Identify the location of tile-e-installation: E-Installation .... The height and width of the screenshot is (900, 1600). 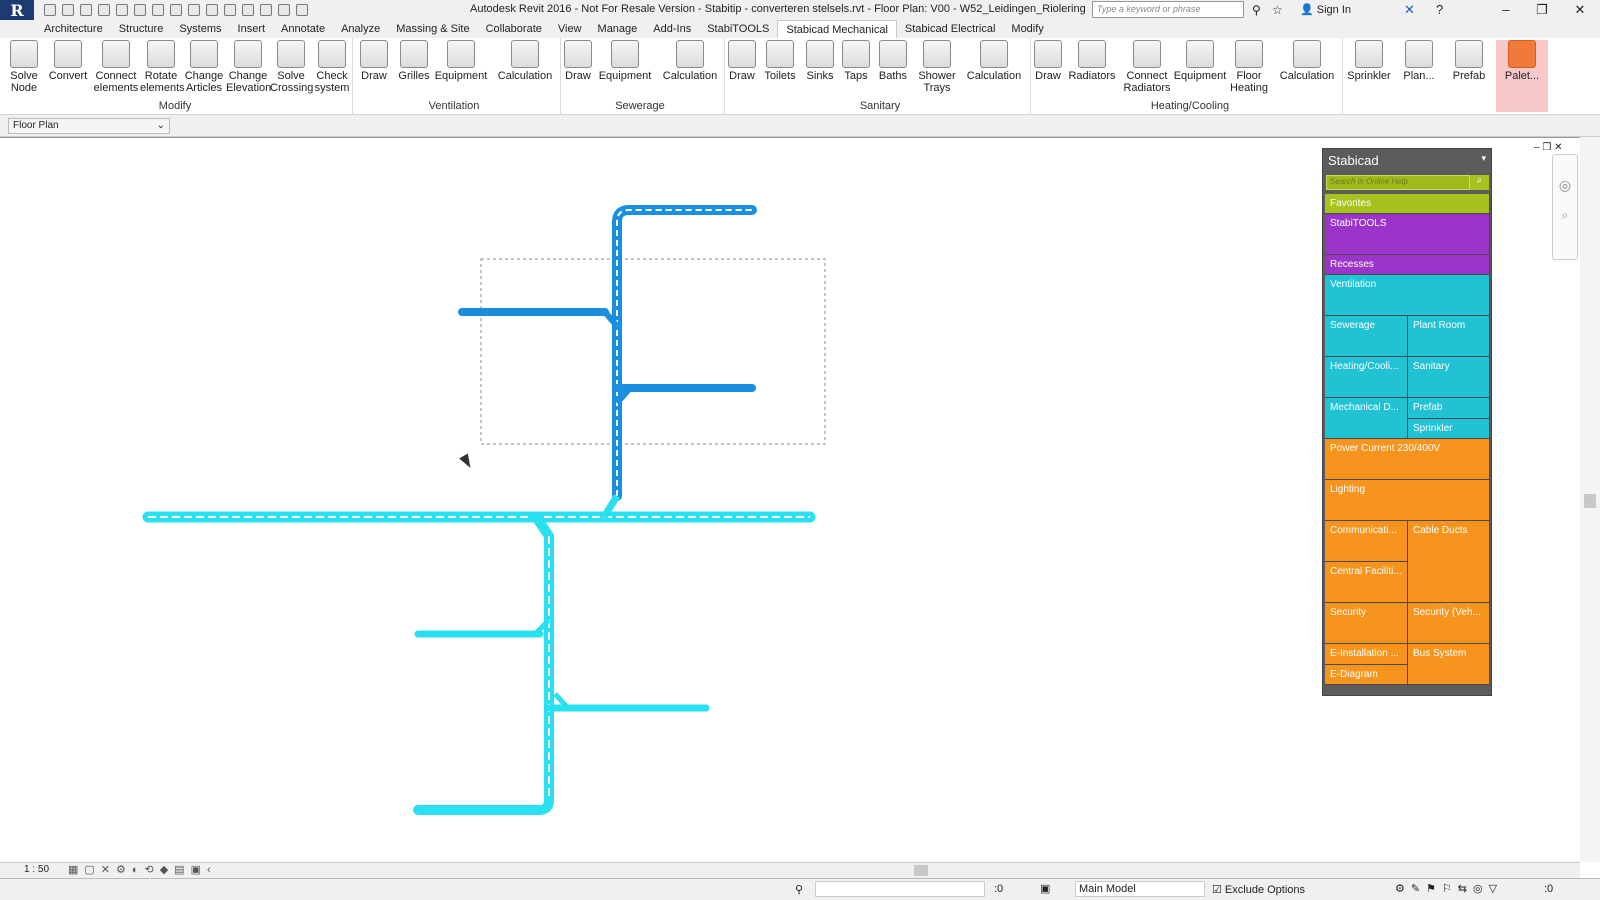
(1366, 654).